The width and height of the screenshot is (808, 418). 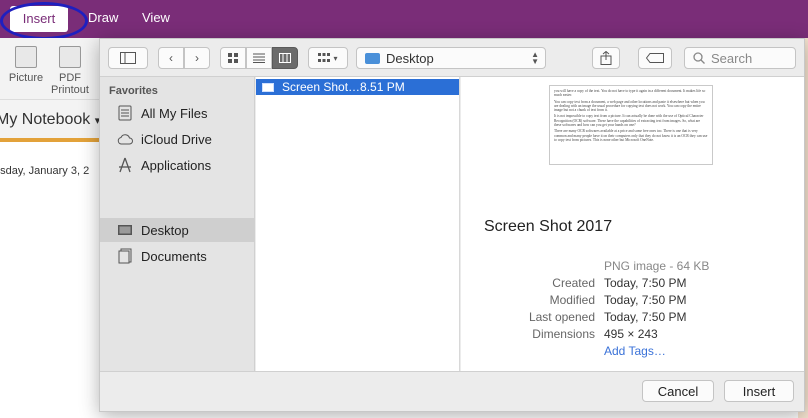 I want to click on back-button: ‹, so click(x=171, y=58).